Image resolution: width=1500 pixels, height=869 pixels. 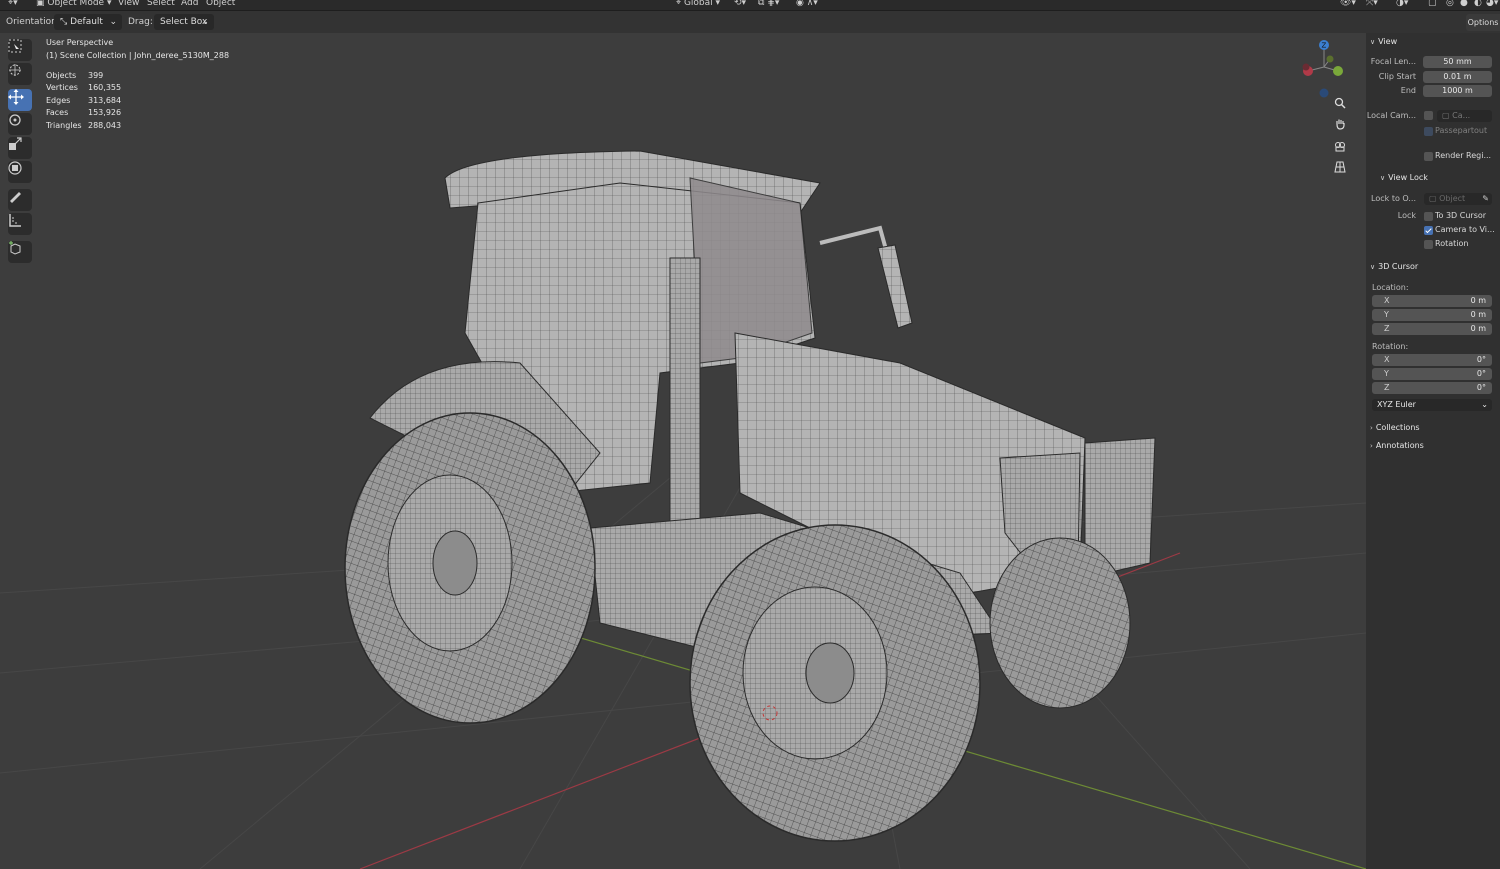 I want to click on cursor-rotation-y-field: Y 0°, so click(x=1432, y=374).